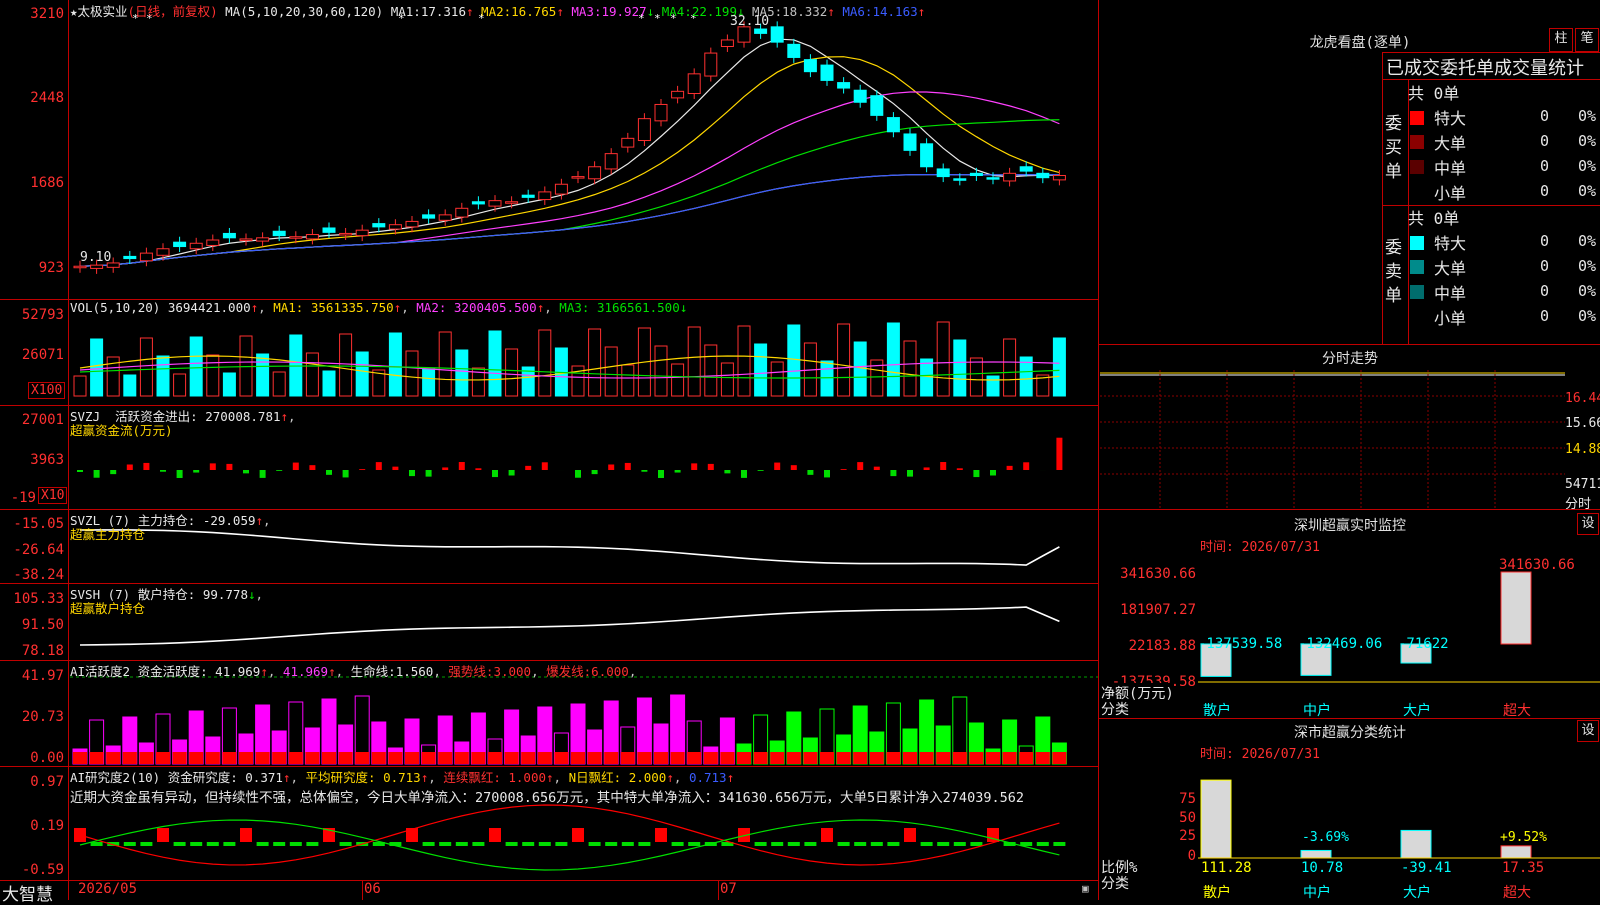  I want to click on ss-cat-label: 分类, so click(1115, 883).